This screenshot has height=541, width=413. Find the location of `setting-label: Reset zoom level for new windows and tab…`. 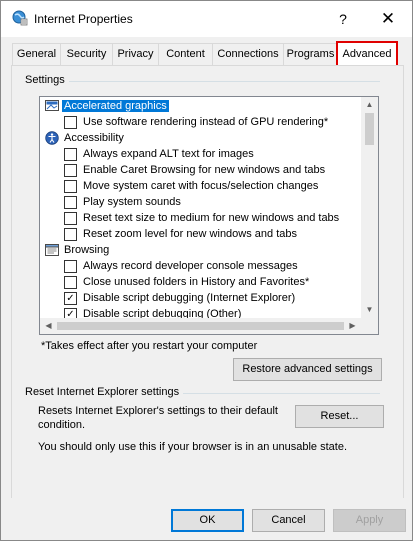

setting-label: Reset zoom level for new windows and tab… is located at coordinates (190, 234).